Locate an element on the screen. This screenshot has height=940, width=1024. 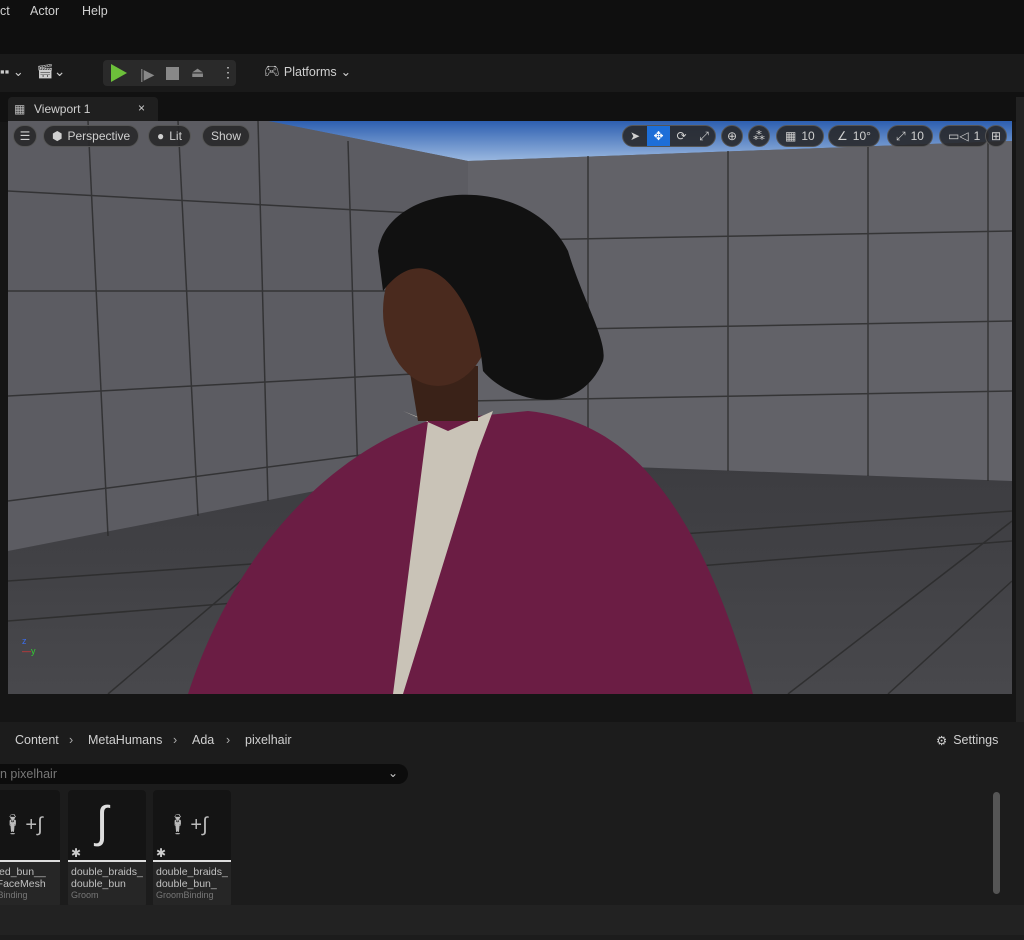
search-input: n pixelhair ⌄ is located at coordinates (204, 774).